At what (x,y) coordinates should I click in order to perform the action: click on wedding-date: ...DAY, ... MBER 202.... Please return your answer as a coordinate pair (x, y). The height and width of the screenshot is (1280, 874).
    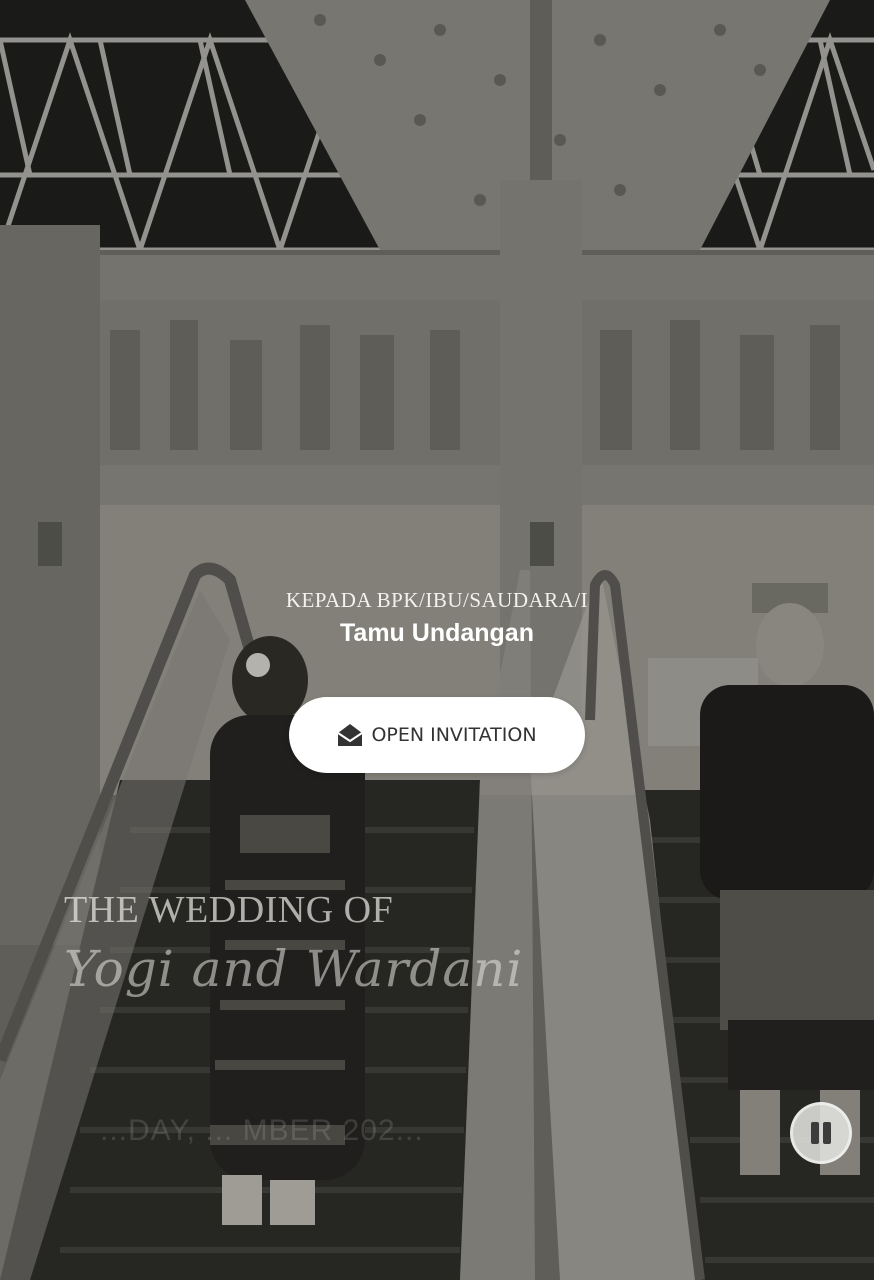
    Looking at the image, I should click on (262, 1130).